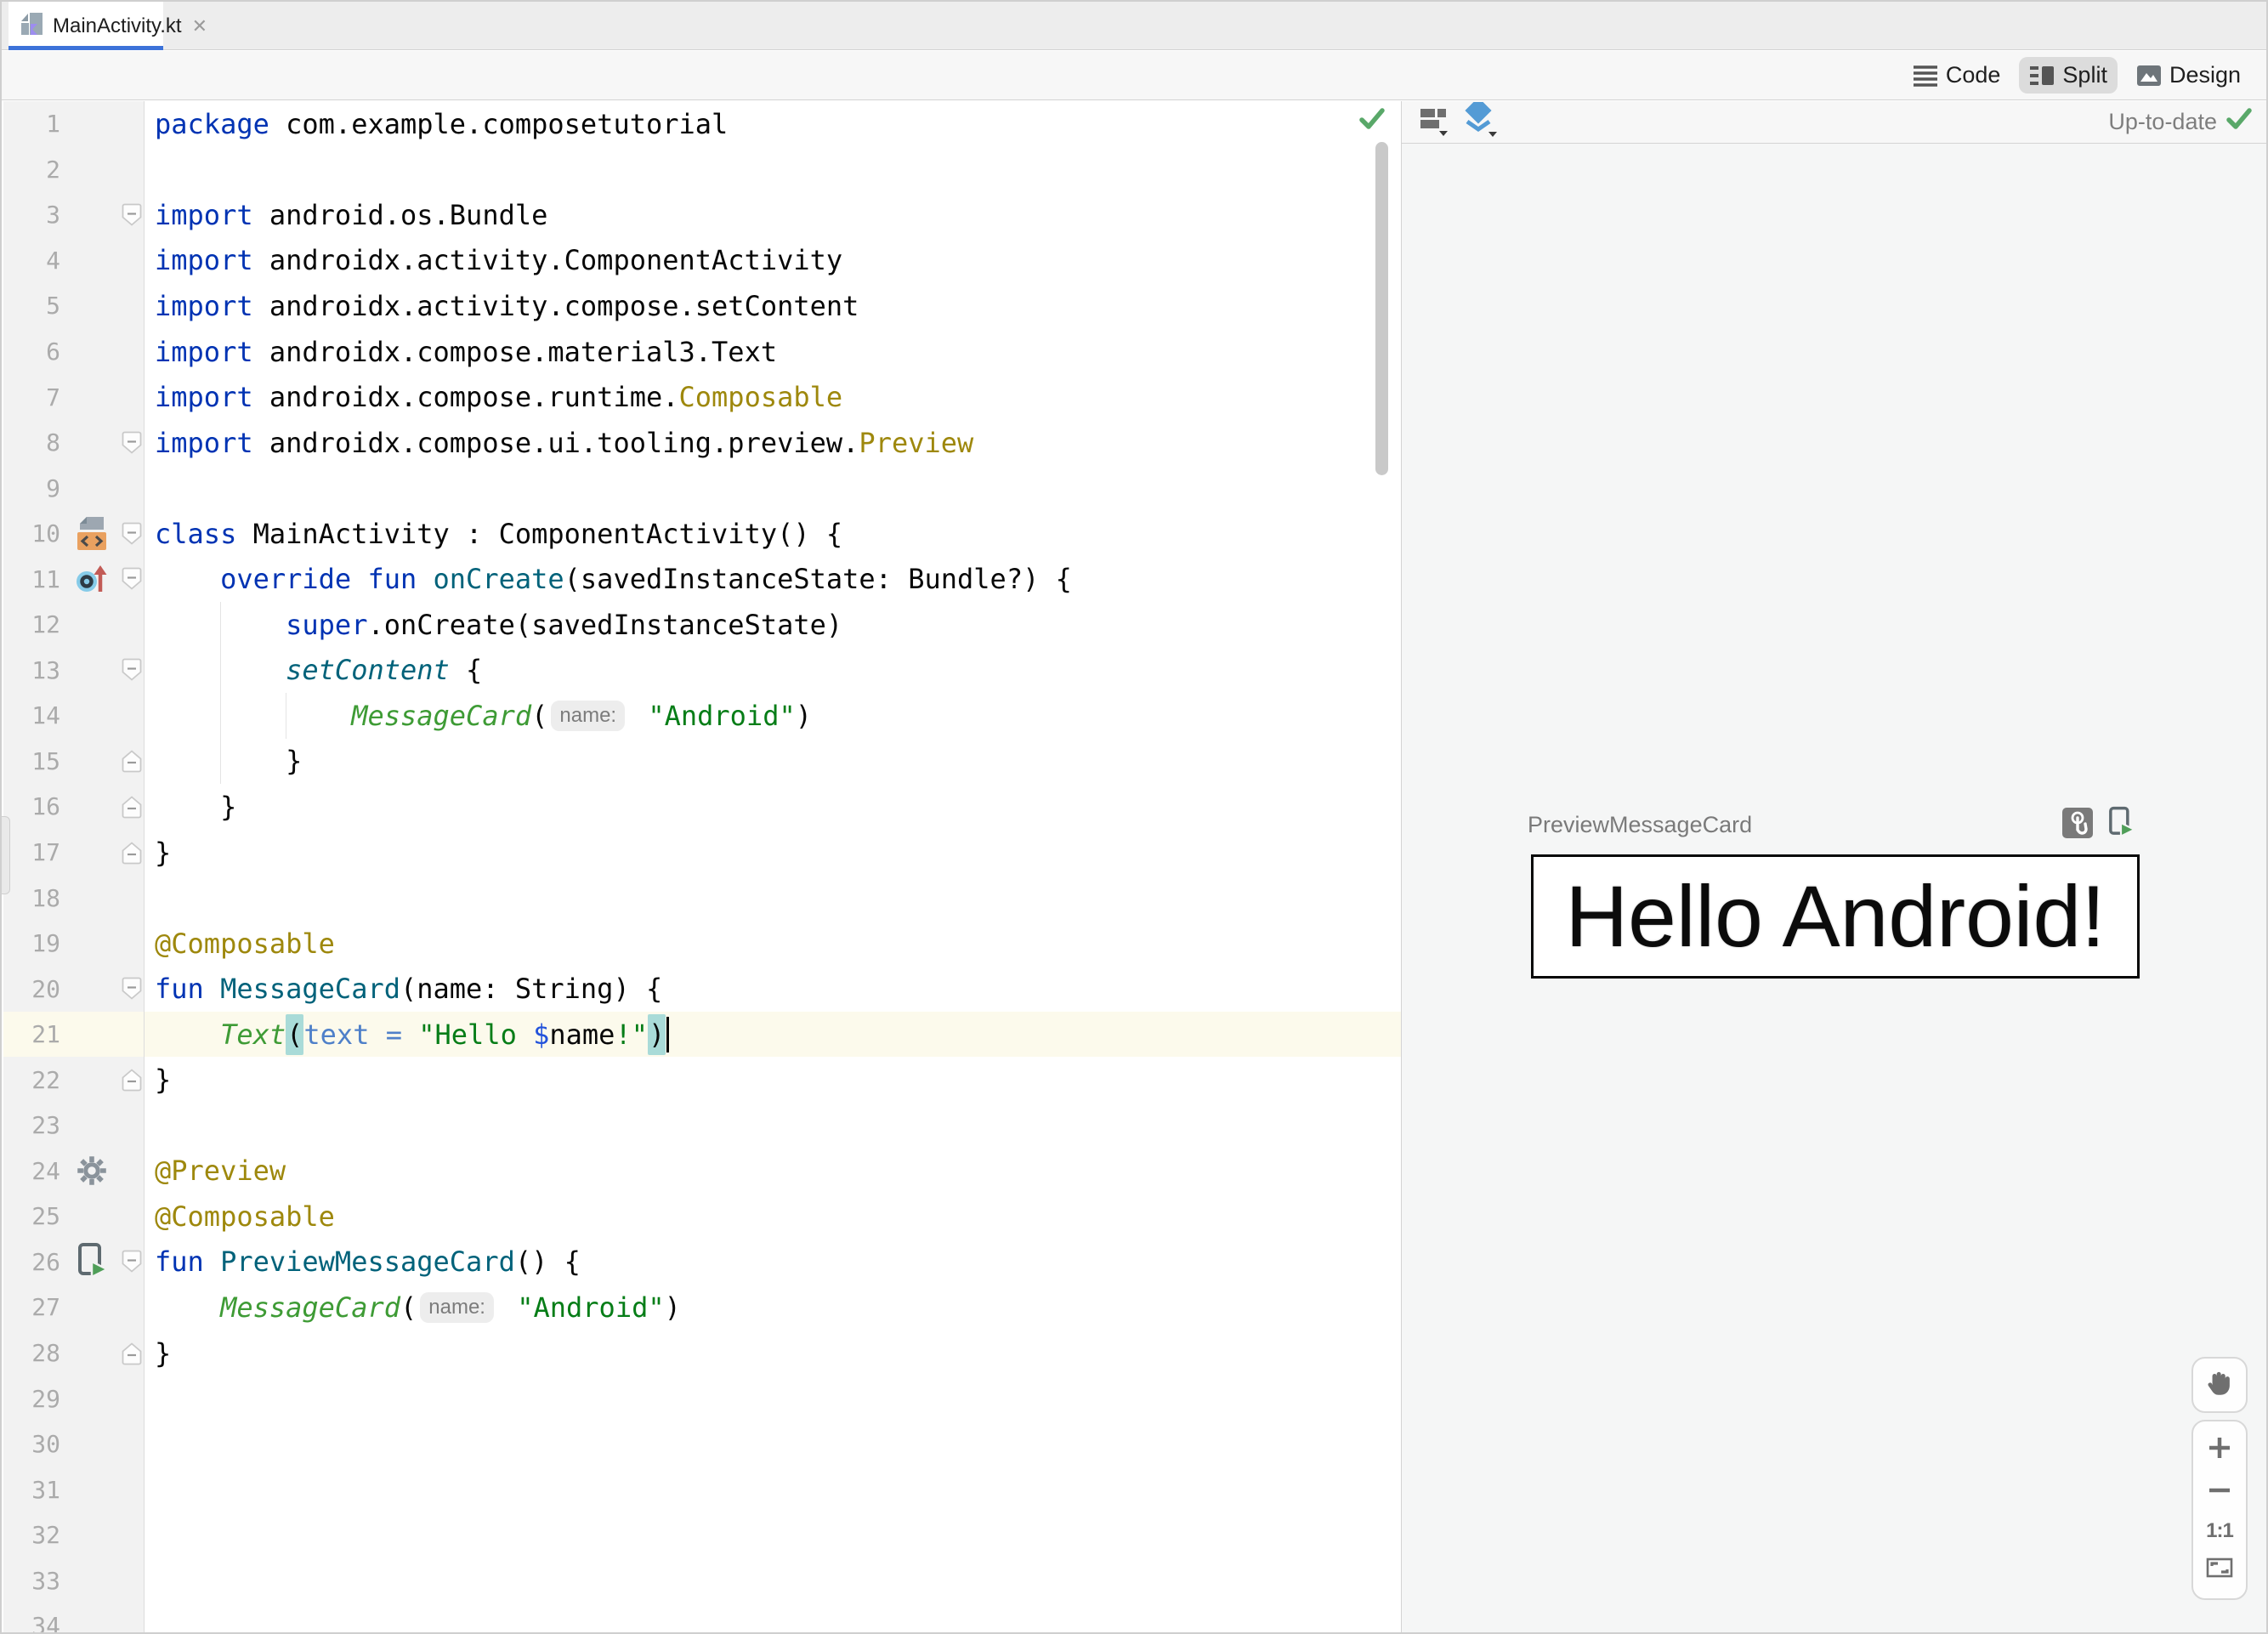  What do you see at coordinates (773, 1035) in the screenshot?
I see `code-text: Text(text = "Hello $ name !")` at bounding box center [773, 1035].